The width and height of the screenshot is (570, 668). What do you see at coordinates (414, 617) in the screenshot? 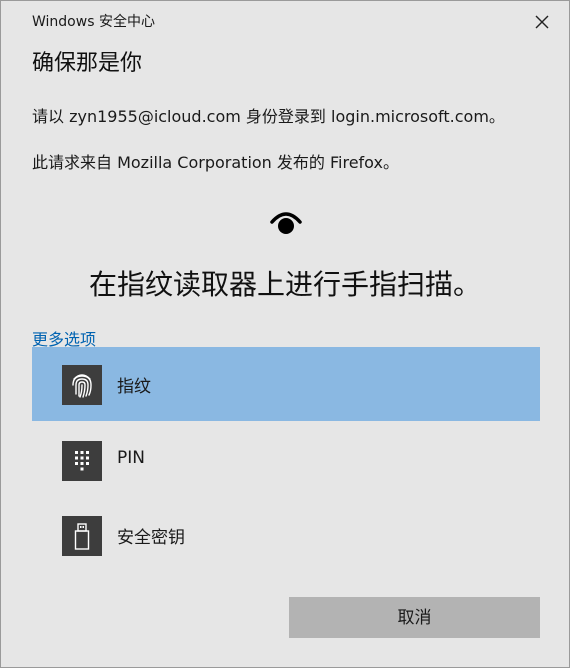
I see `cancel-button: 取消` at bounding box center [414, 617].